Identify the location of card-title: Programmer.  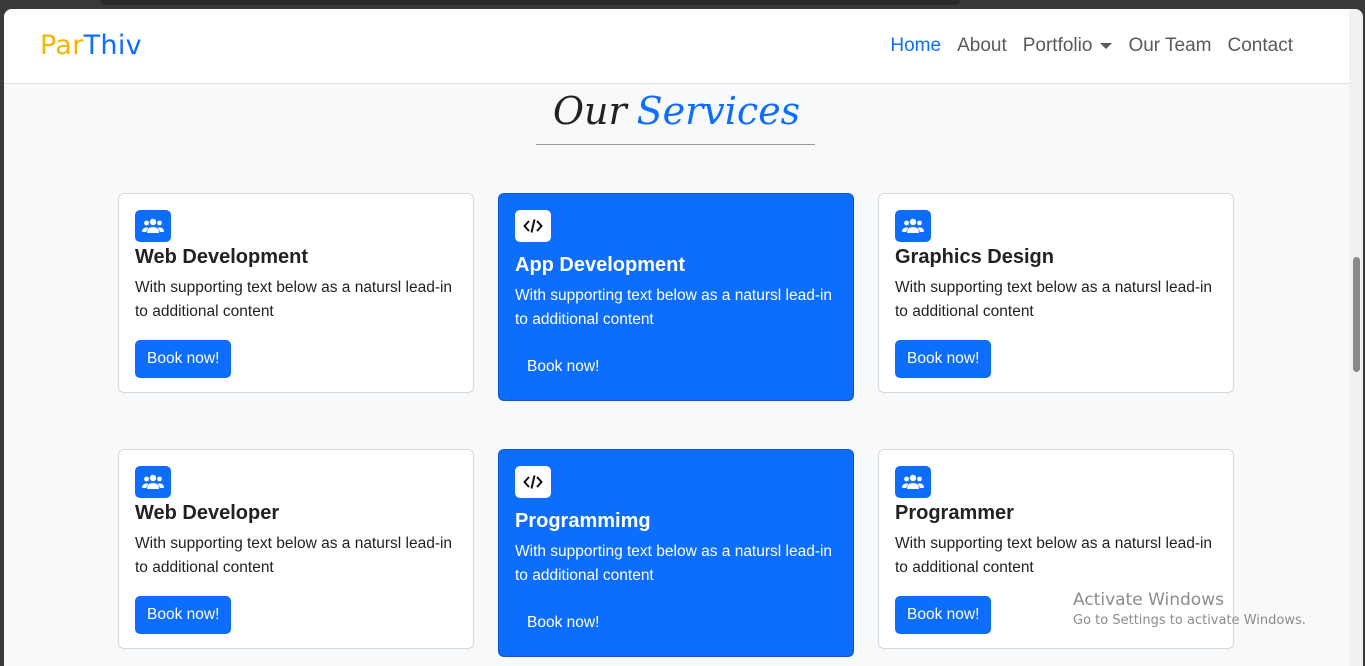
(954, 513).